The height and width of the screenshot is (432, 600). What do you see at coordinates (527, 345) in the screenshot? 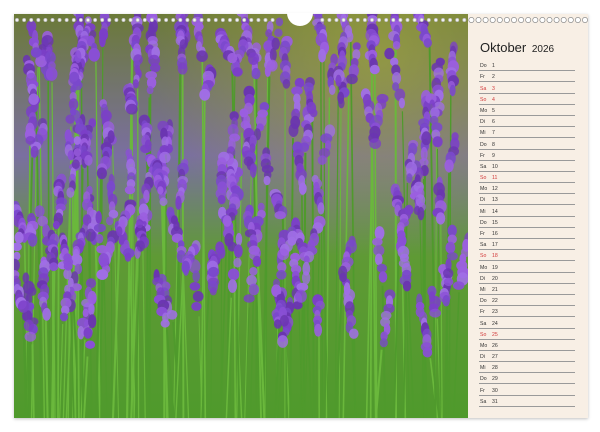
I see `day-row: Mo 26` at bounding box center [527, 345].